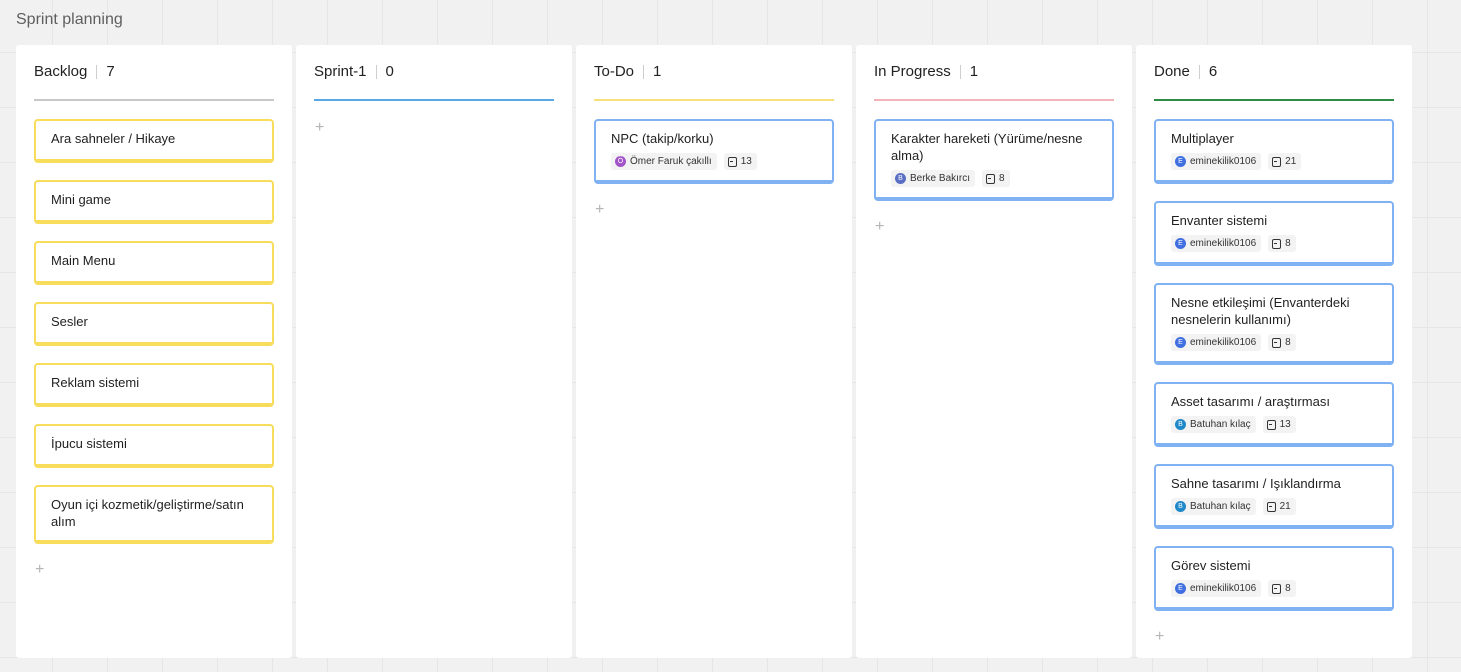 The image size is (1461, 672). What do you see at coordinates (974, 71) in the screenshot?
I see `column-count: 1` at bounding box center [974, 71].